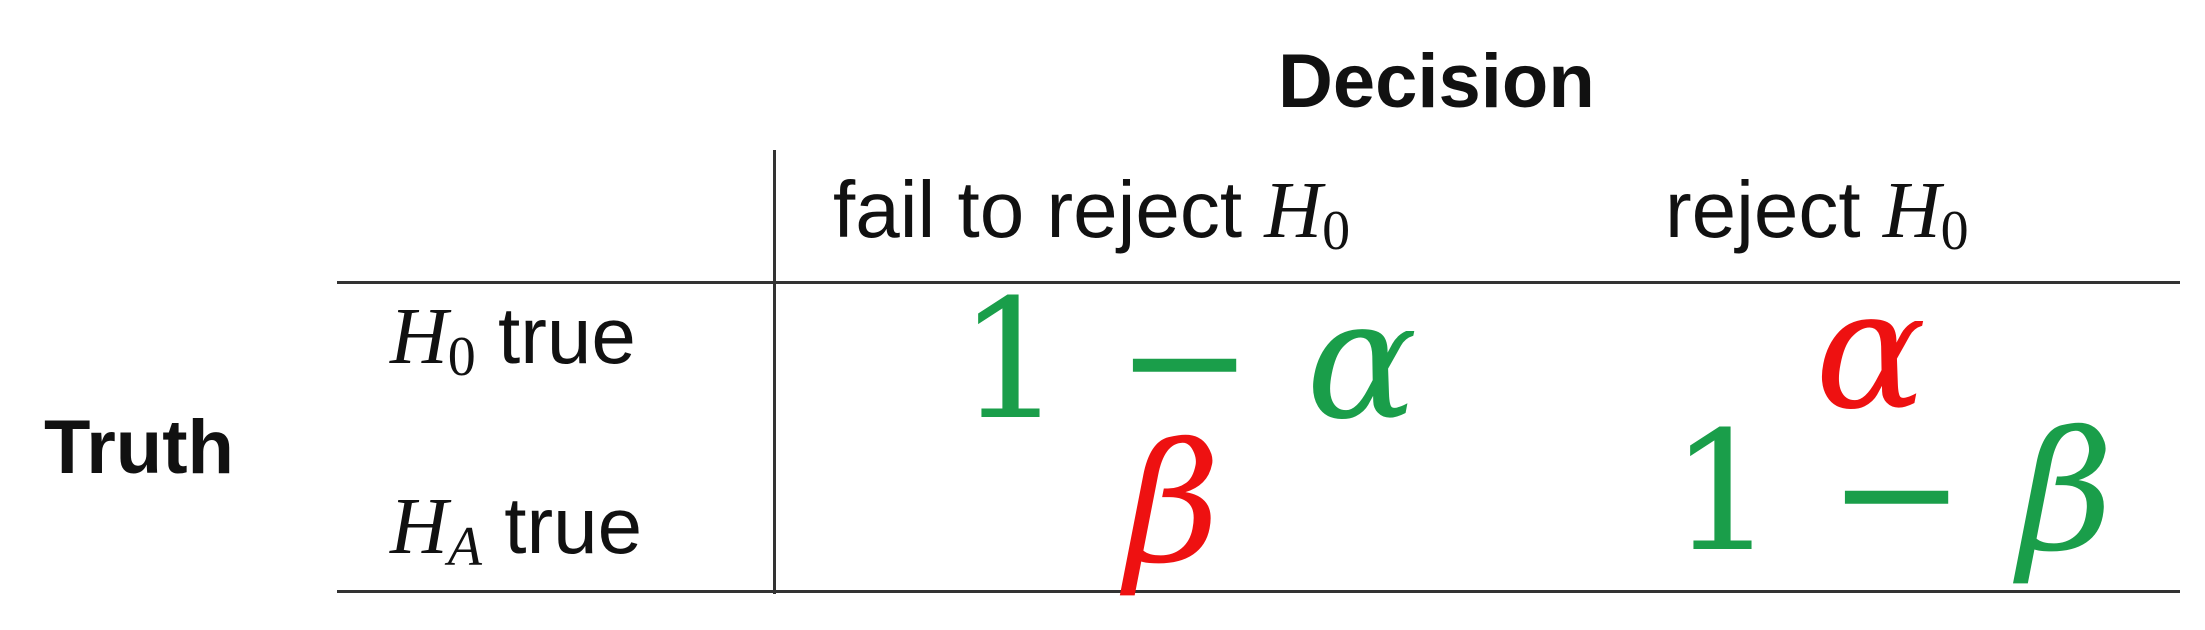 The width and height of the screenshot is (2205, 630). Describe the element at coordinates (774, 372) in the screenshot. I see `vertical-rule` at that location.